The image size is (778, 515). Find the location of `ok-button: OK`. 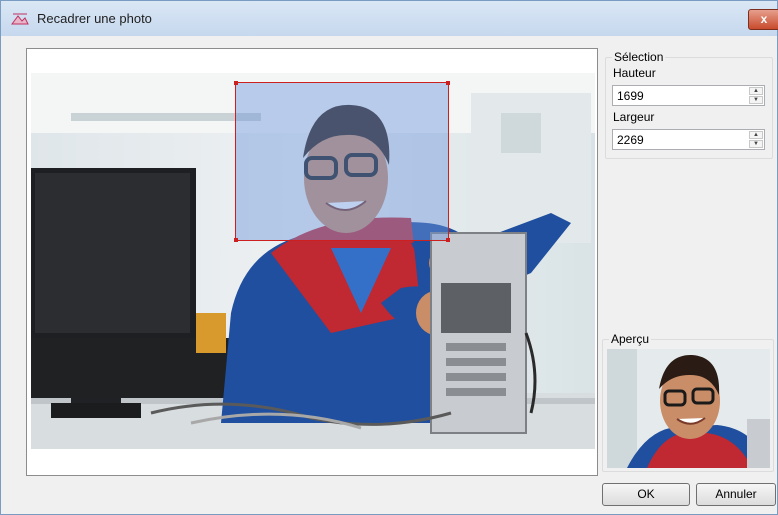

ok-button: OK is located at coordinates (646, 494).